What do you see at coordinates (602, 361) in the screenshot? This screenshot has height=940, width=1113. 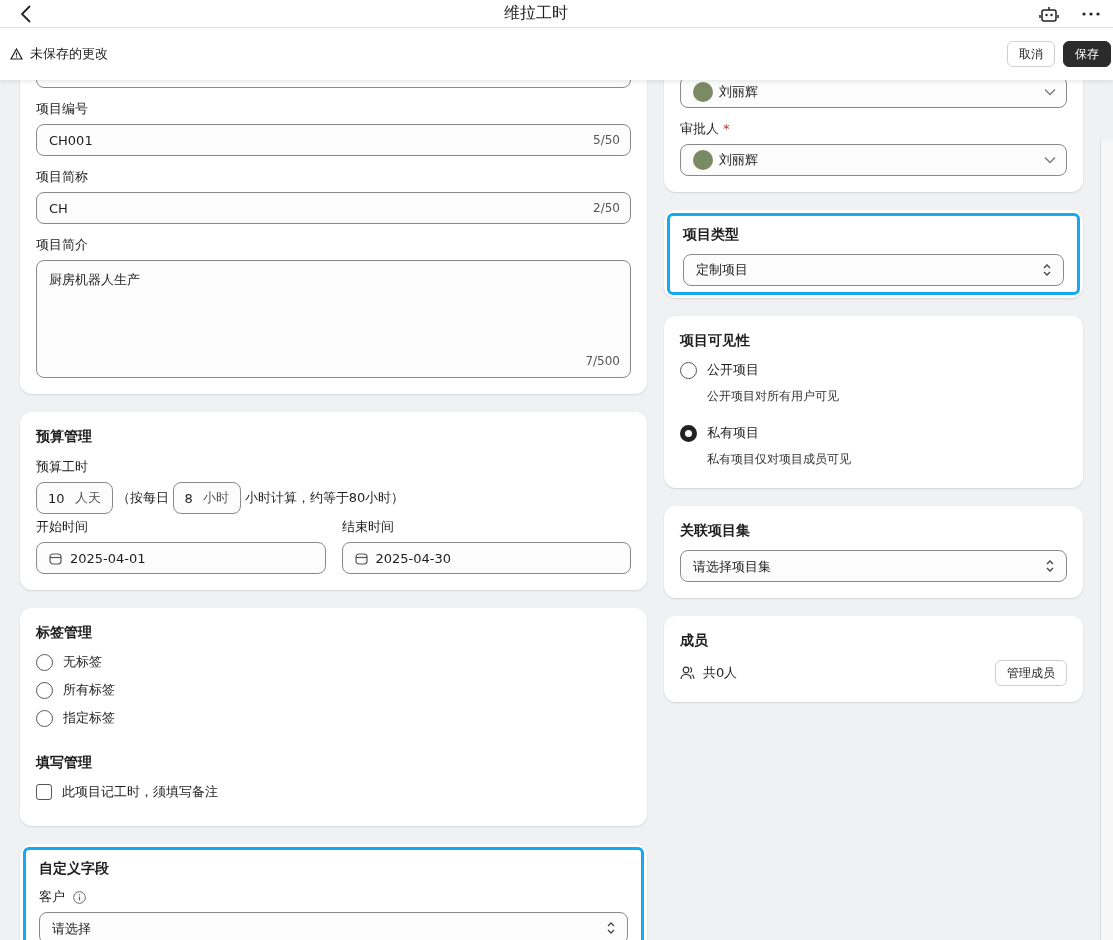 I see `character-count: 7/500` at bounding box center [602, 361].